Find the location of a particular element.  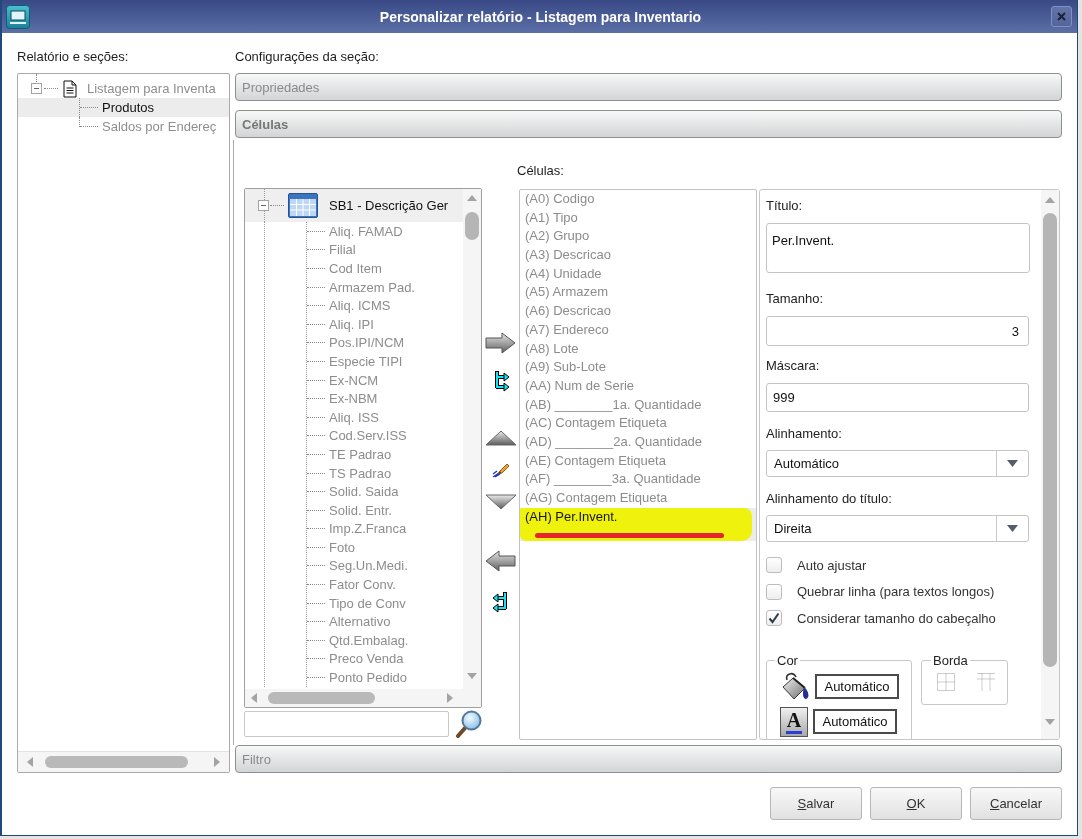

text-area-field: Per.Invent. is located at coordinates (898, 248).